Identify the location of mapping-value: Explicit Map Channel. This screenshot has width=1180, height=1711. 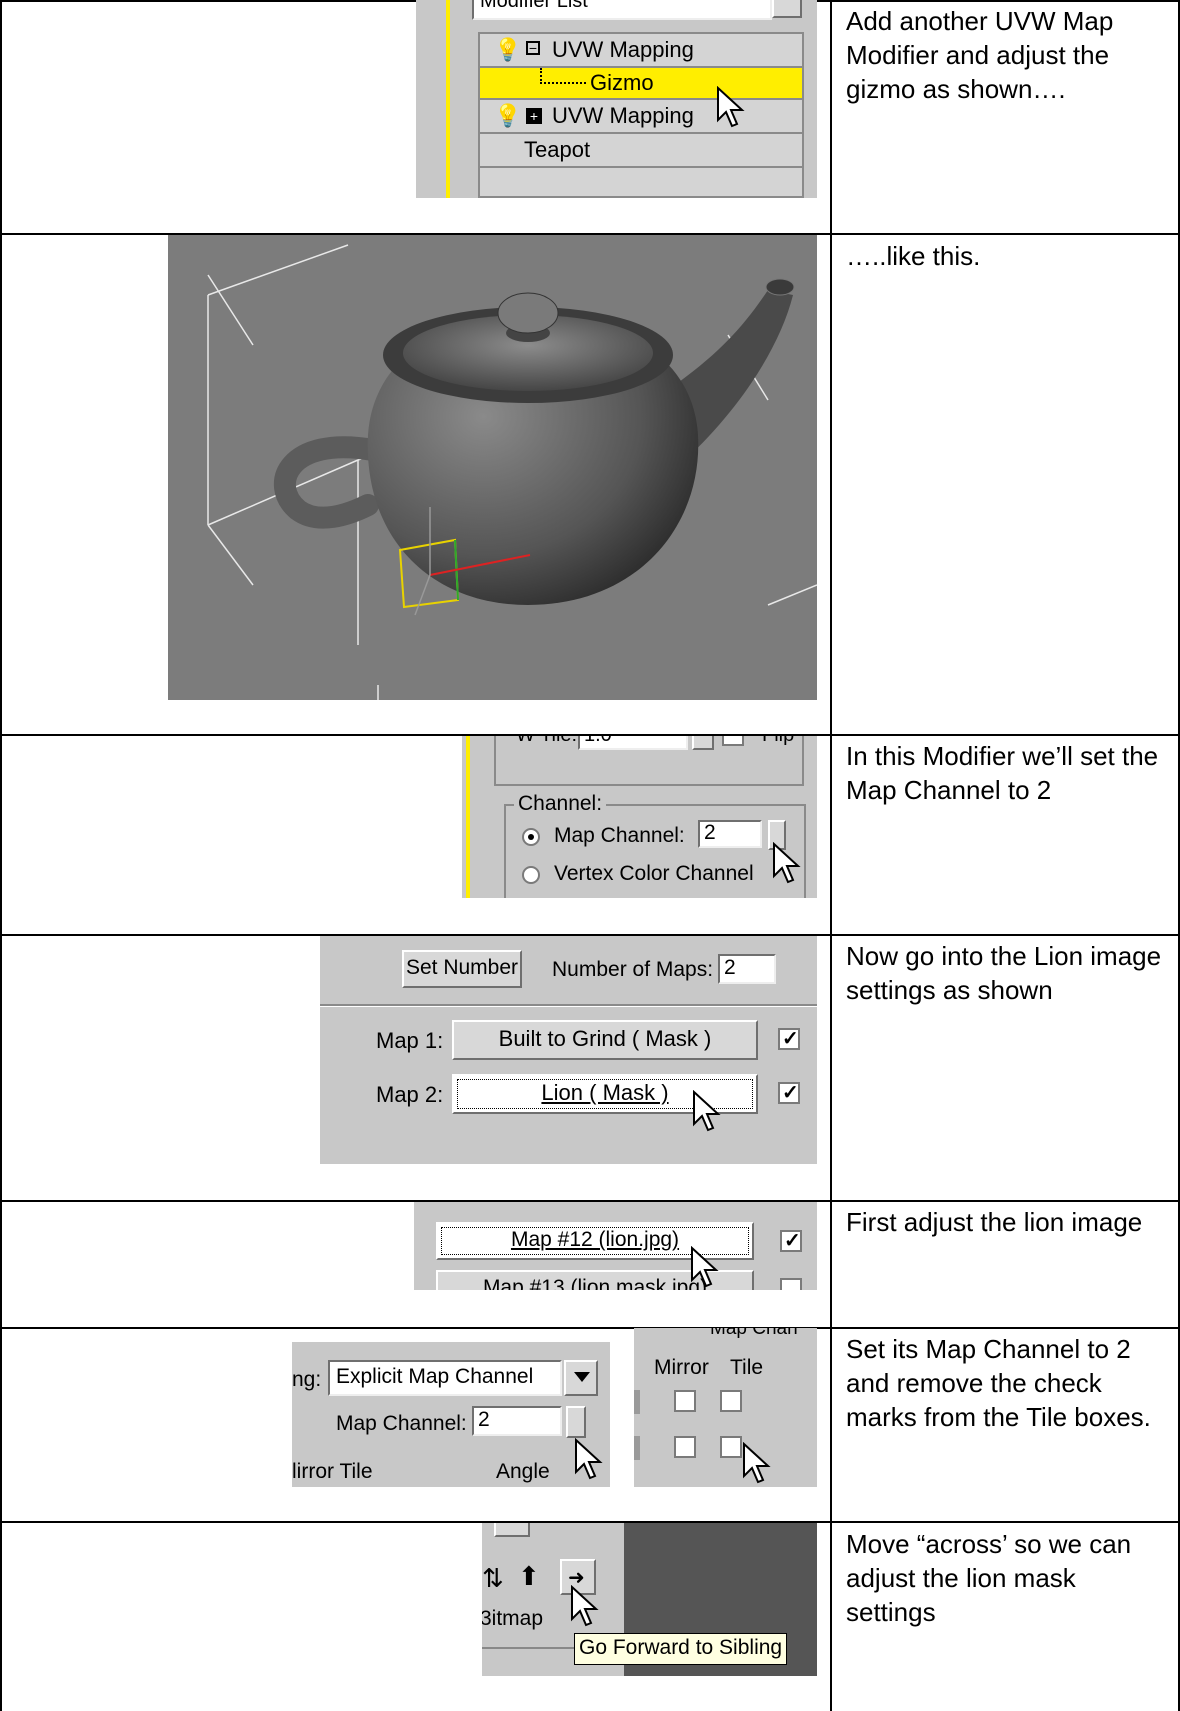
(435, 1376).